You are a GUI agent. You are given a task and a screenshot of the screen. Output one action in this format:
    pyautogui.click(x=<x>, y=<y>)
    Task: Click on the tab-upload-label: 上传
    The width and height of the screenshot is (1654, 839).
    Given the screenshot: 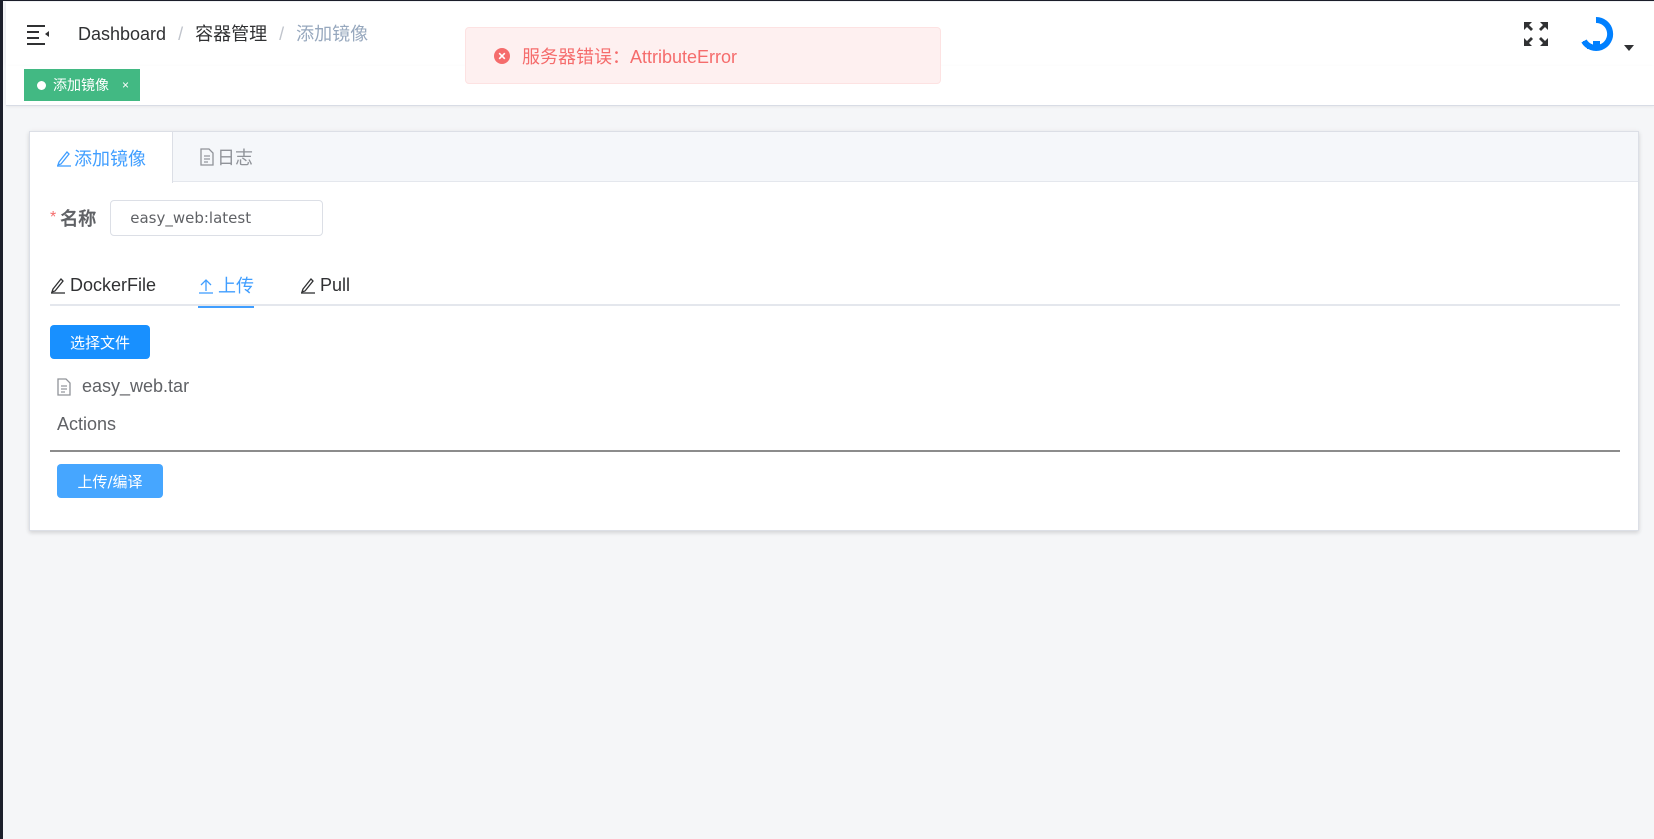 What is the action you would take?
    pyautogui.click(x=236, y=286)
    